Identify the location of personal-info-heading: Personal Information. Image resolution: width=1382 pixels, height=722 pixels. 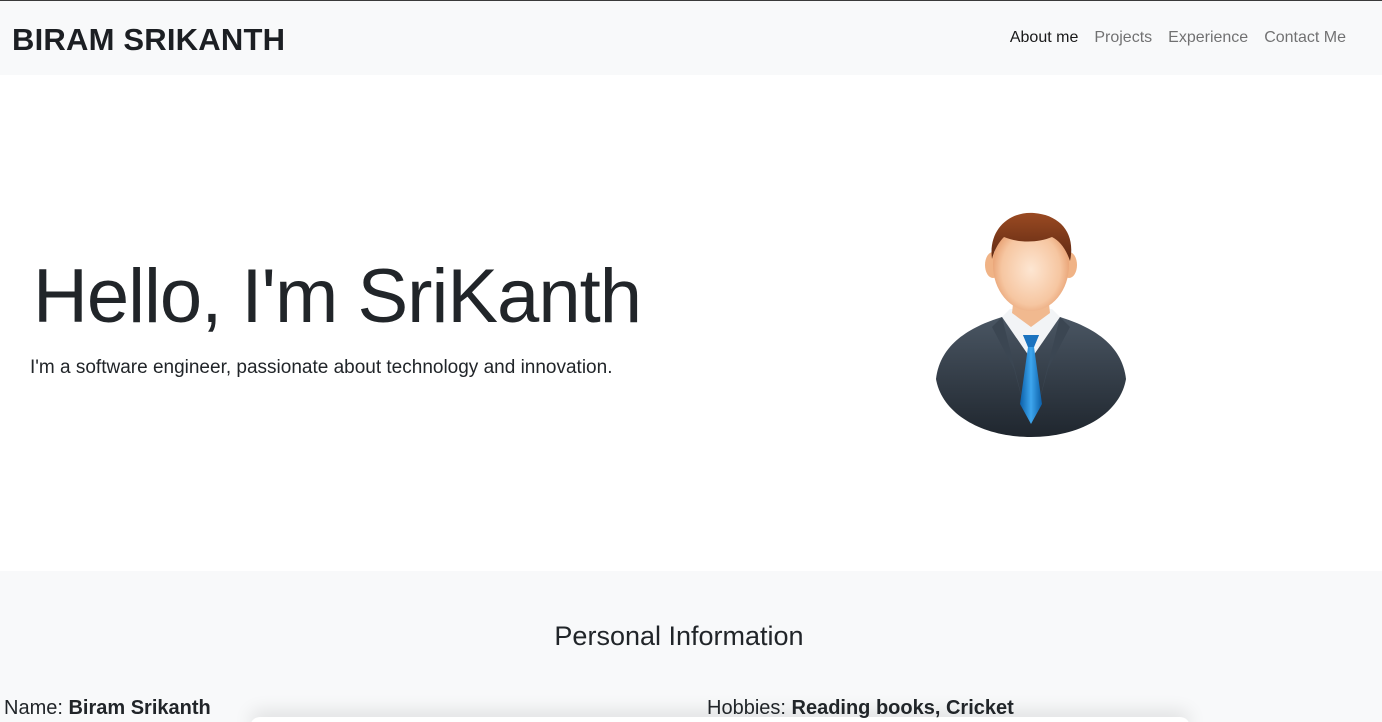
(679, 636).